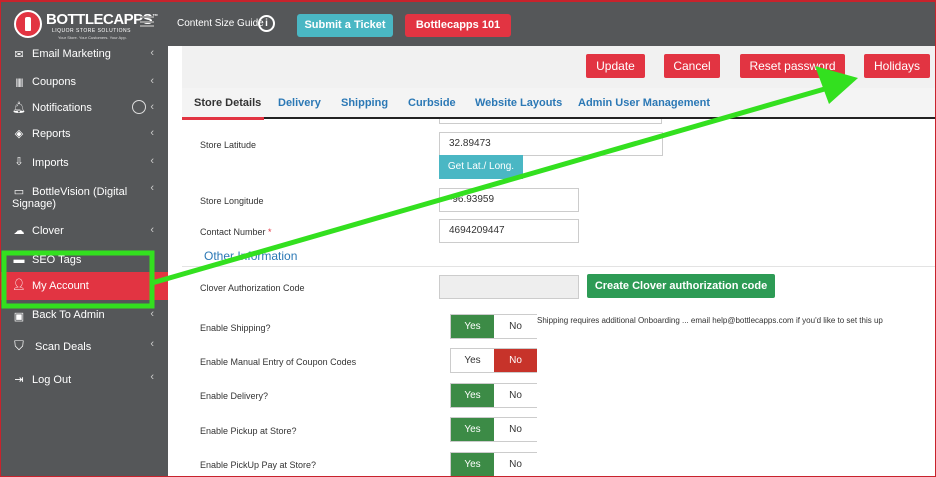 The width and height of the screenshot is (936, 477). Describe the element at coordinates (84, 134) in the screenshot. I see `sidebar-item-reports: ◈ Reports ‹` at that location.